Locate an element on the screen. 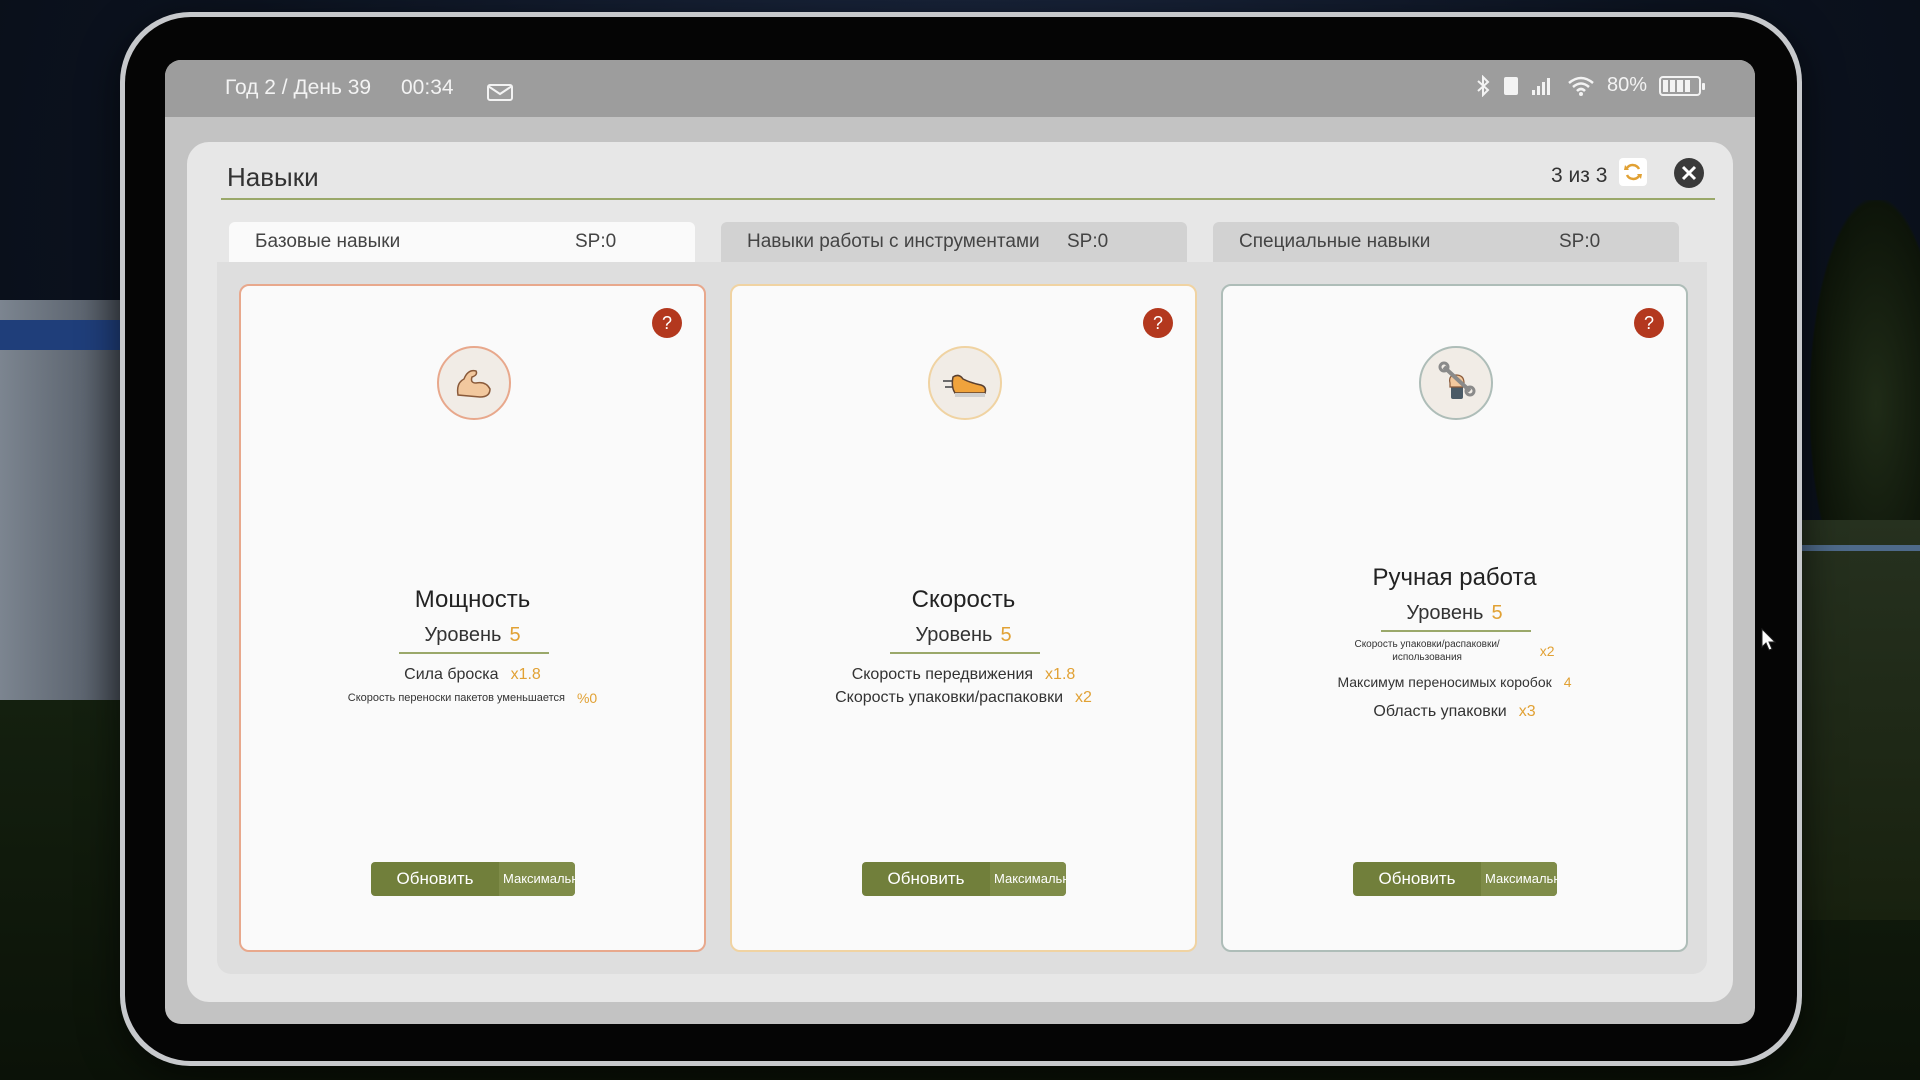 This screenshot has height=1080, width=1920. sim-icon is located at coordinates (1510, 85).